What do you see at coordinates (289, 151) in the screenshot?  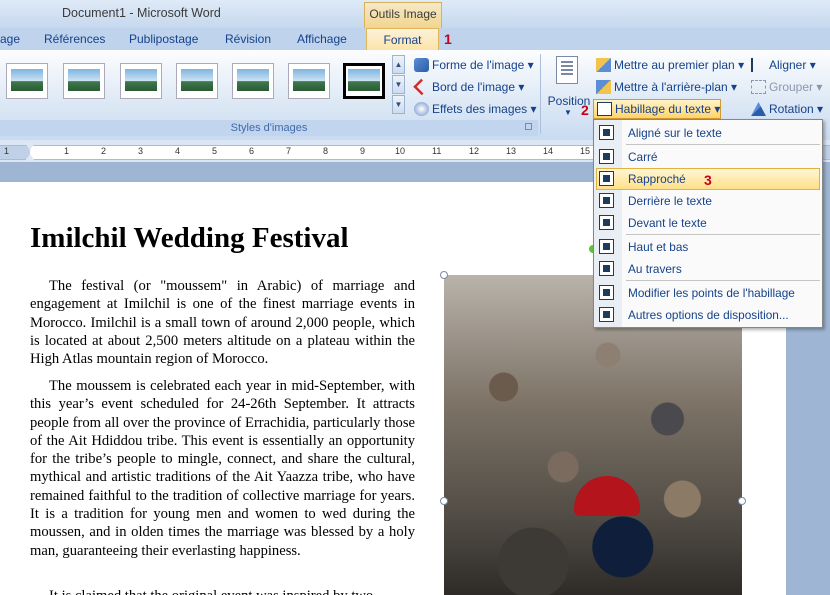 I see `ruler-number: 7` at bounding box center [289, 151].